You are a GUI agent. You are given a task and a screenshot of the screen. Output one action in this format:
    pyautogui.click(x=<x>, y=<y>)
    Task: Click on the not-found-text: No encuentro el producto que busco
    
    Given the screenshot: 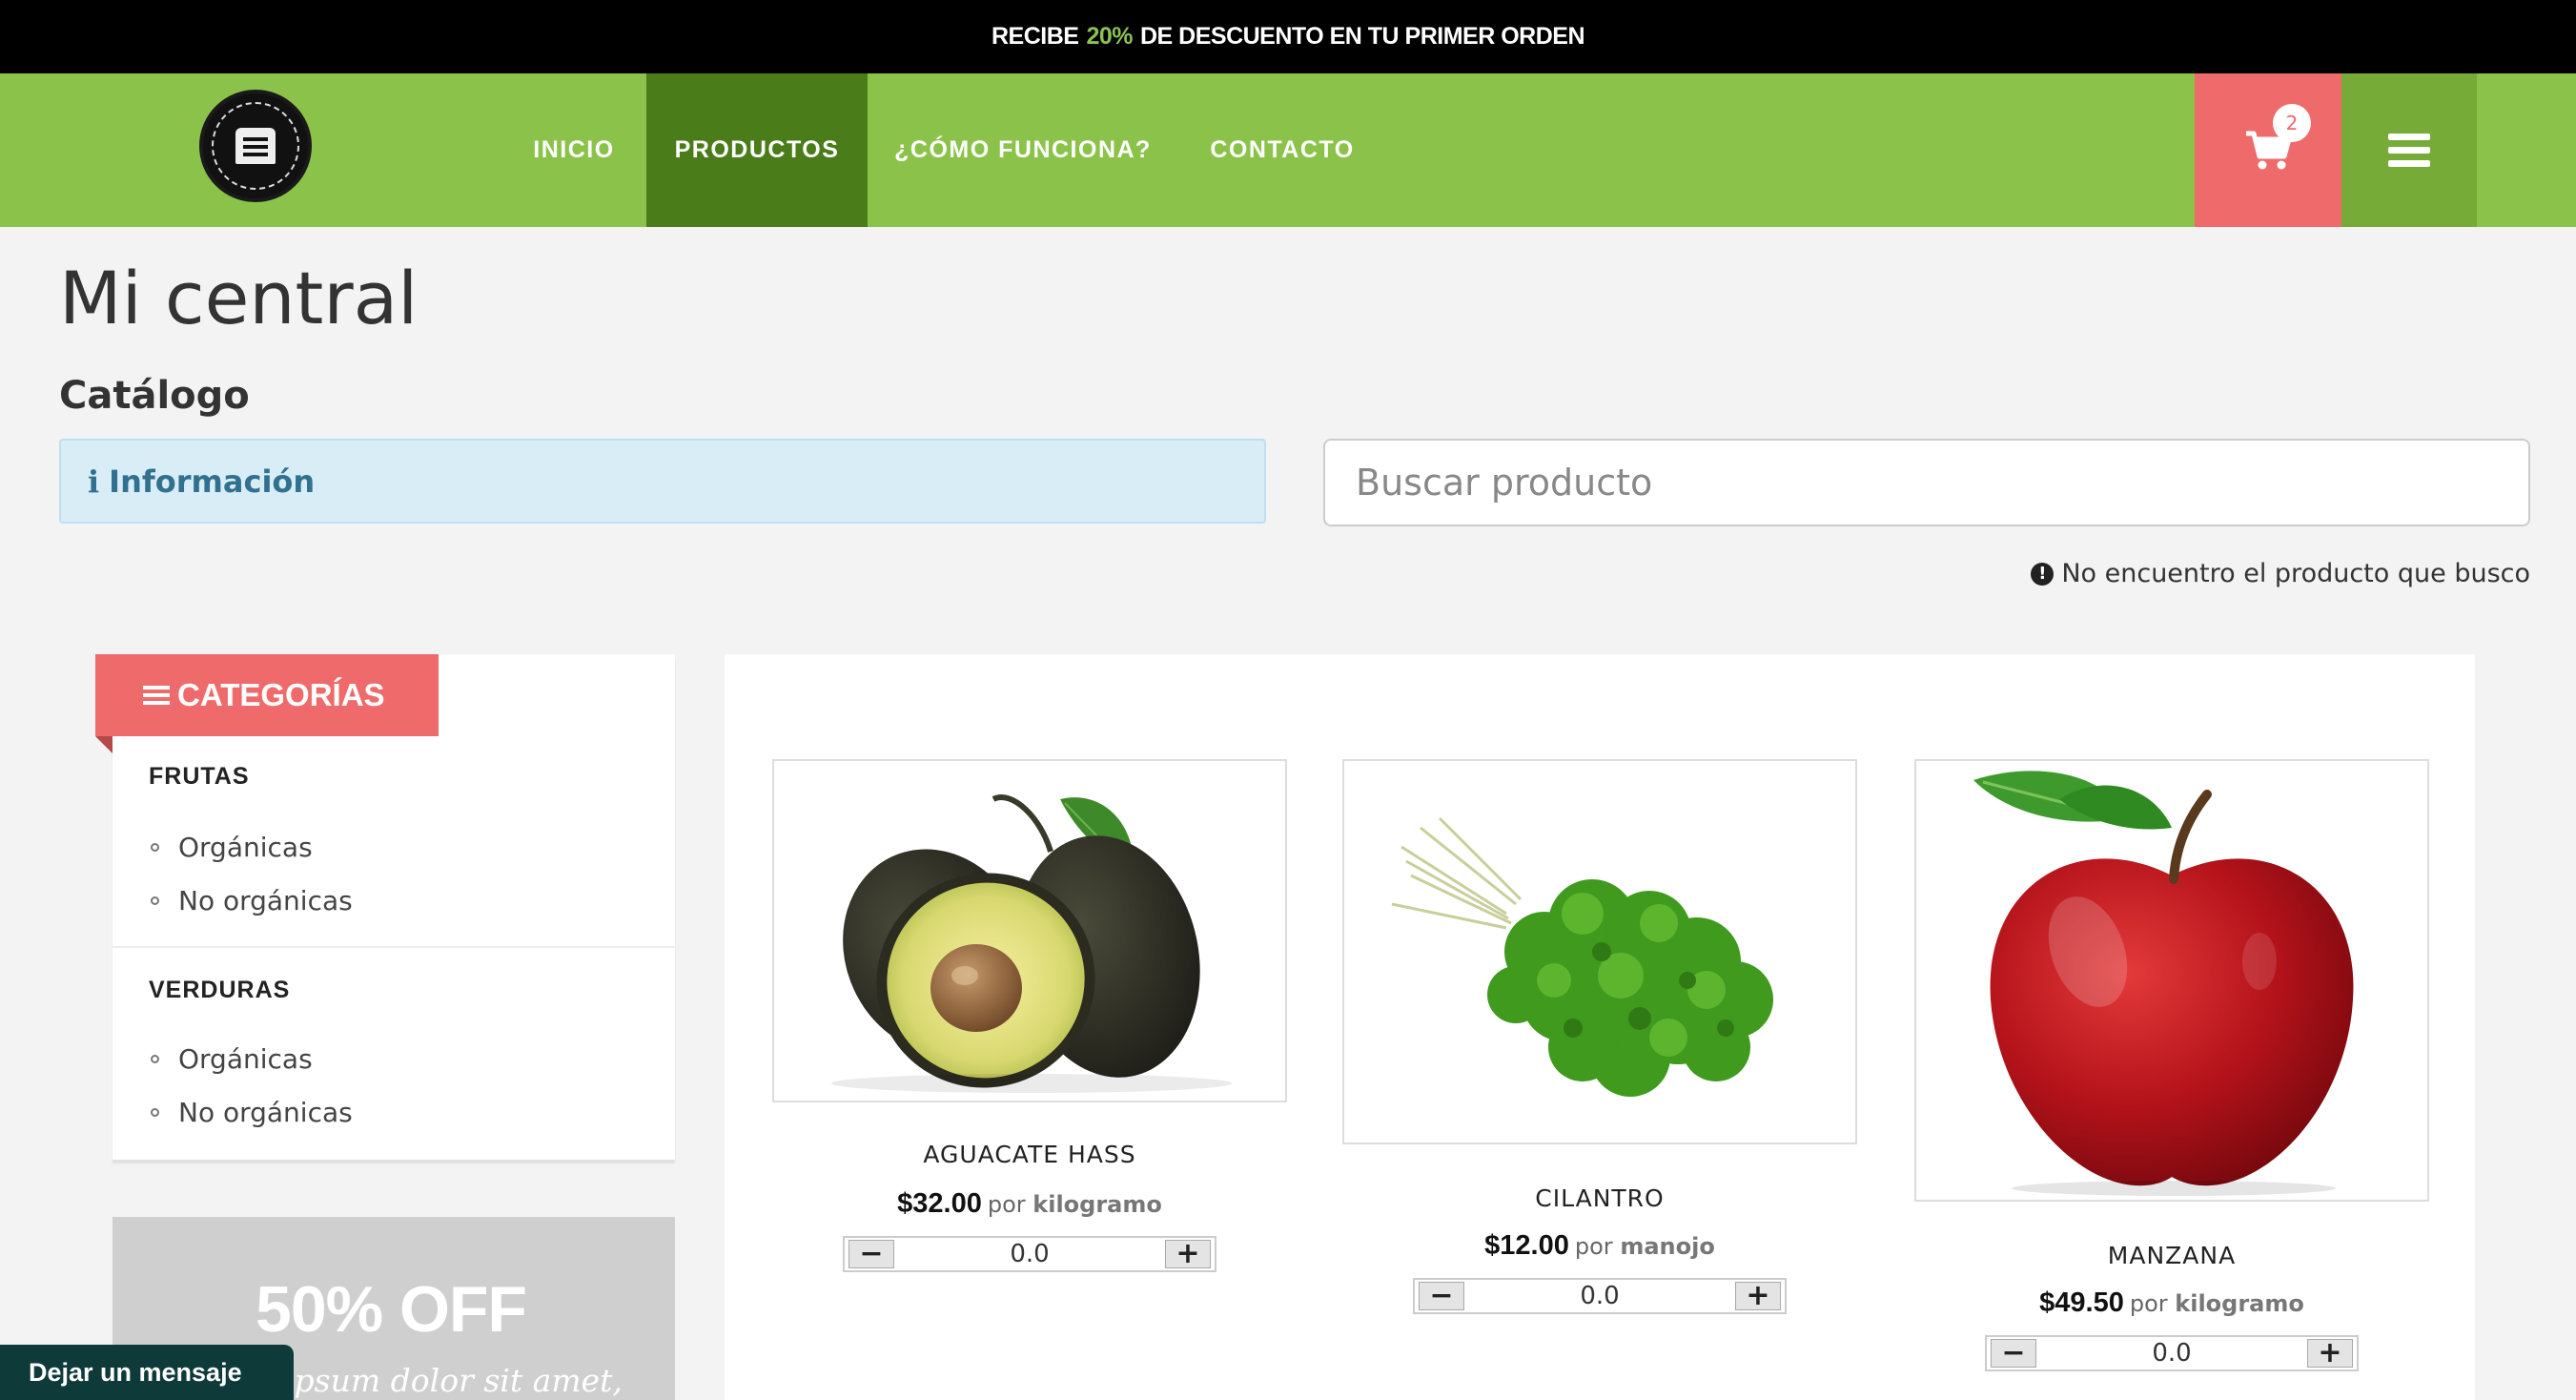 What is the action you would take?
    pyautogui.click(x=2295, y=573)
    